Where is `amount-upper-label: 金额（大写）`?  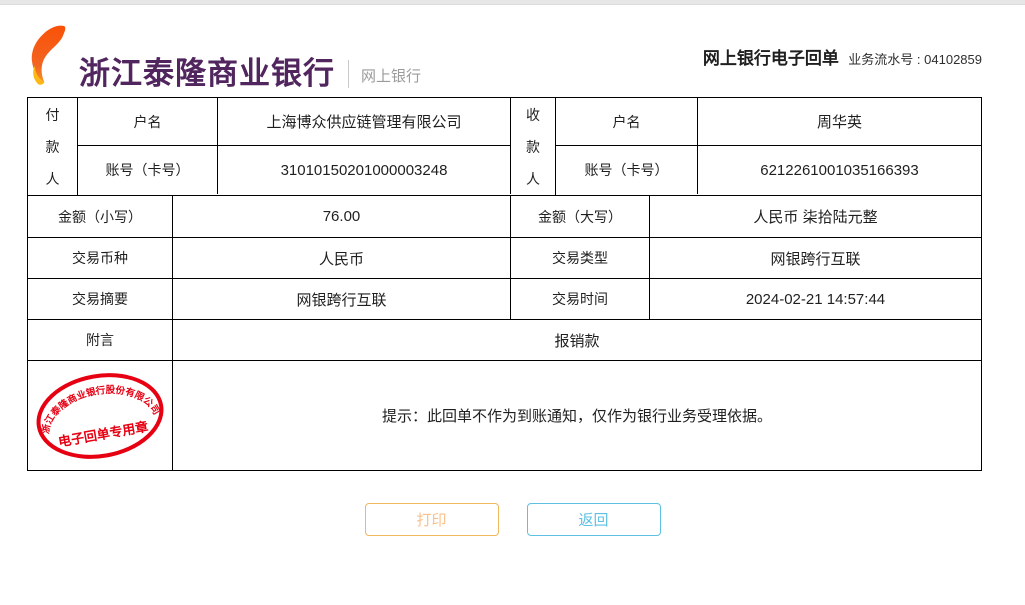
amount-upper-label: 金额（大写） is located at coordinates (580, 216).